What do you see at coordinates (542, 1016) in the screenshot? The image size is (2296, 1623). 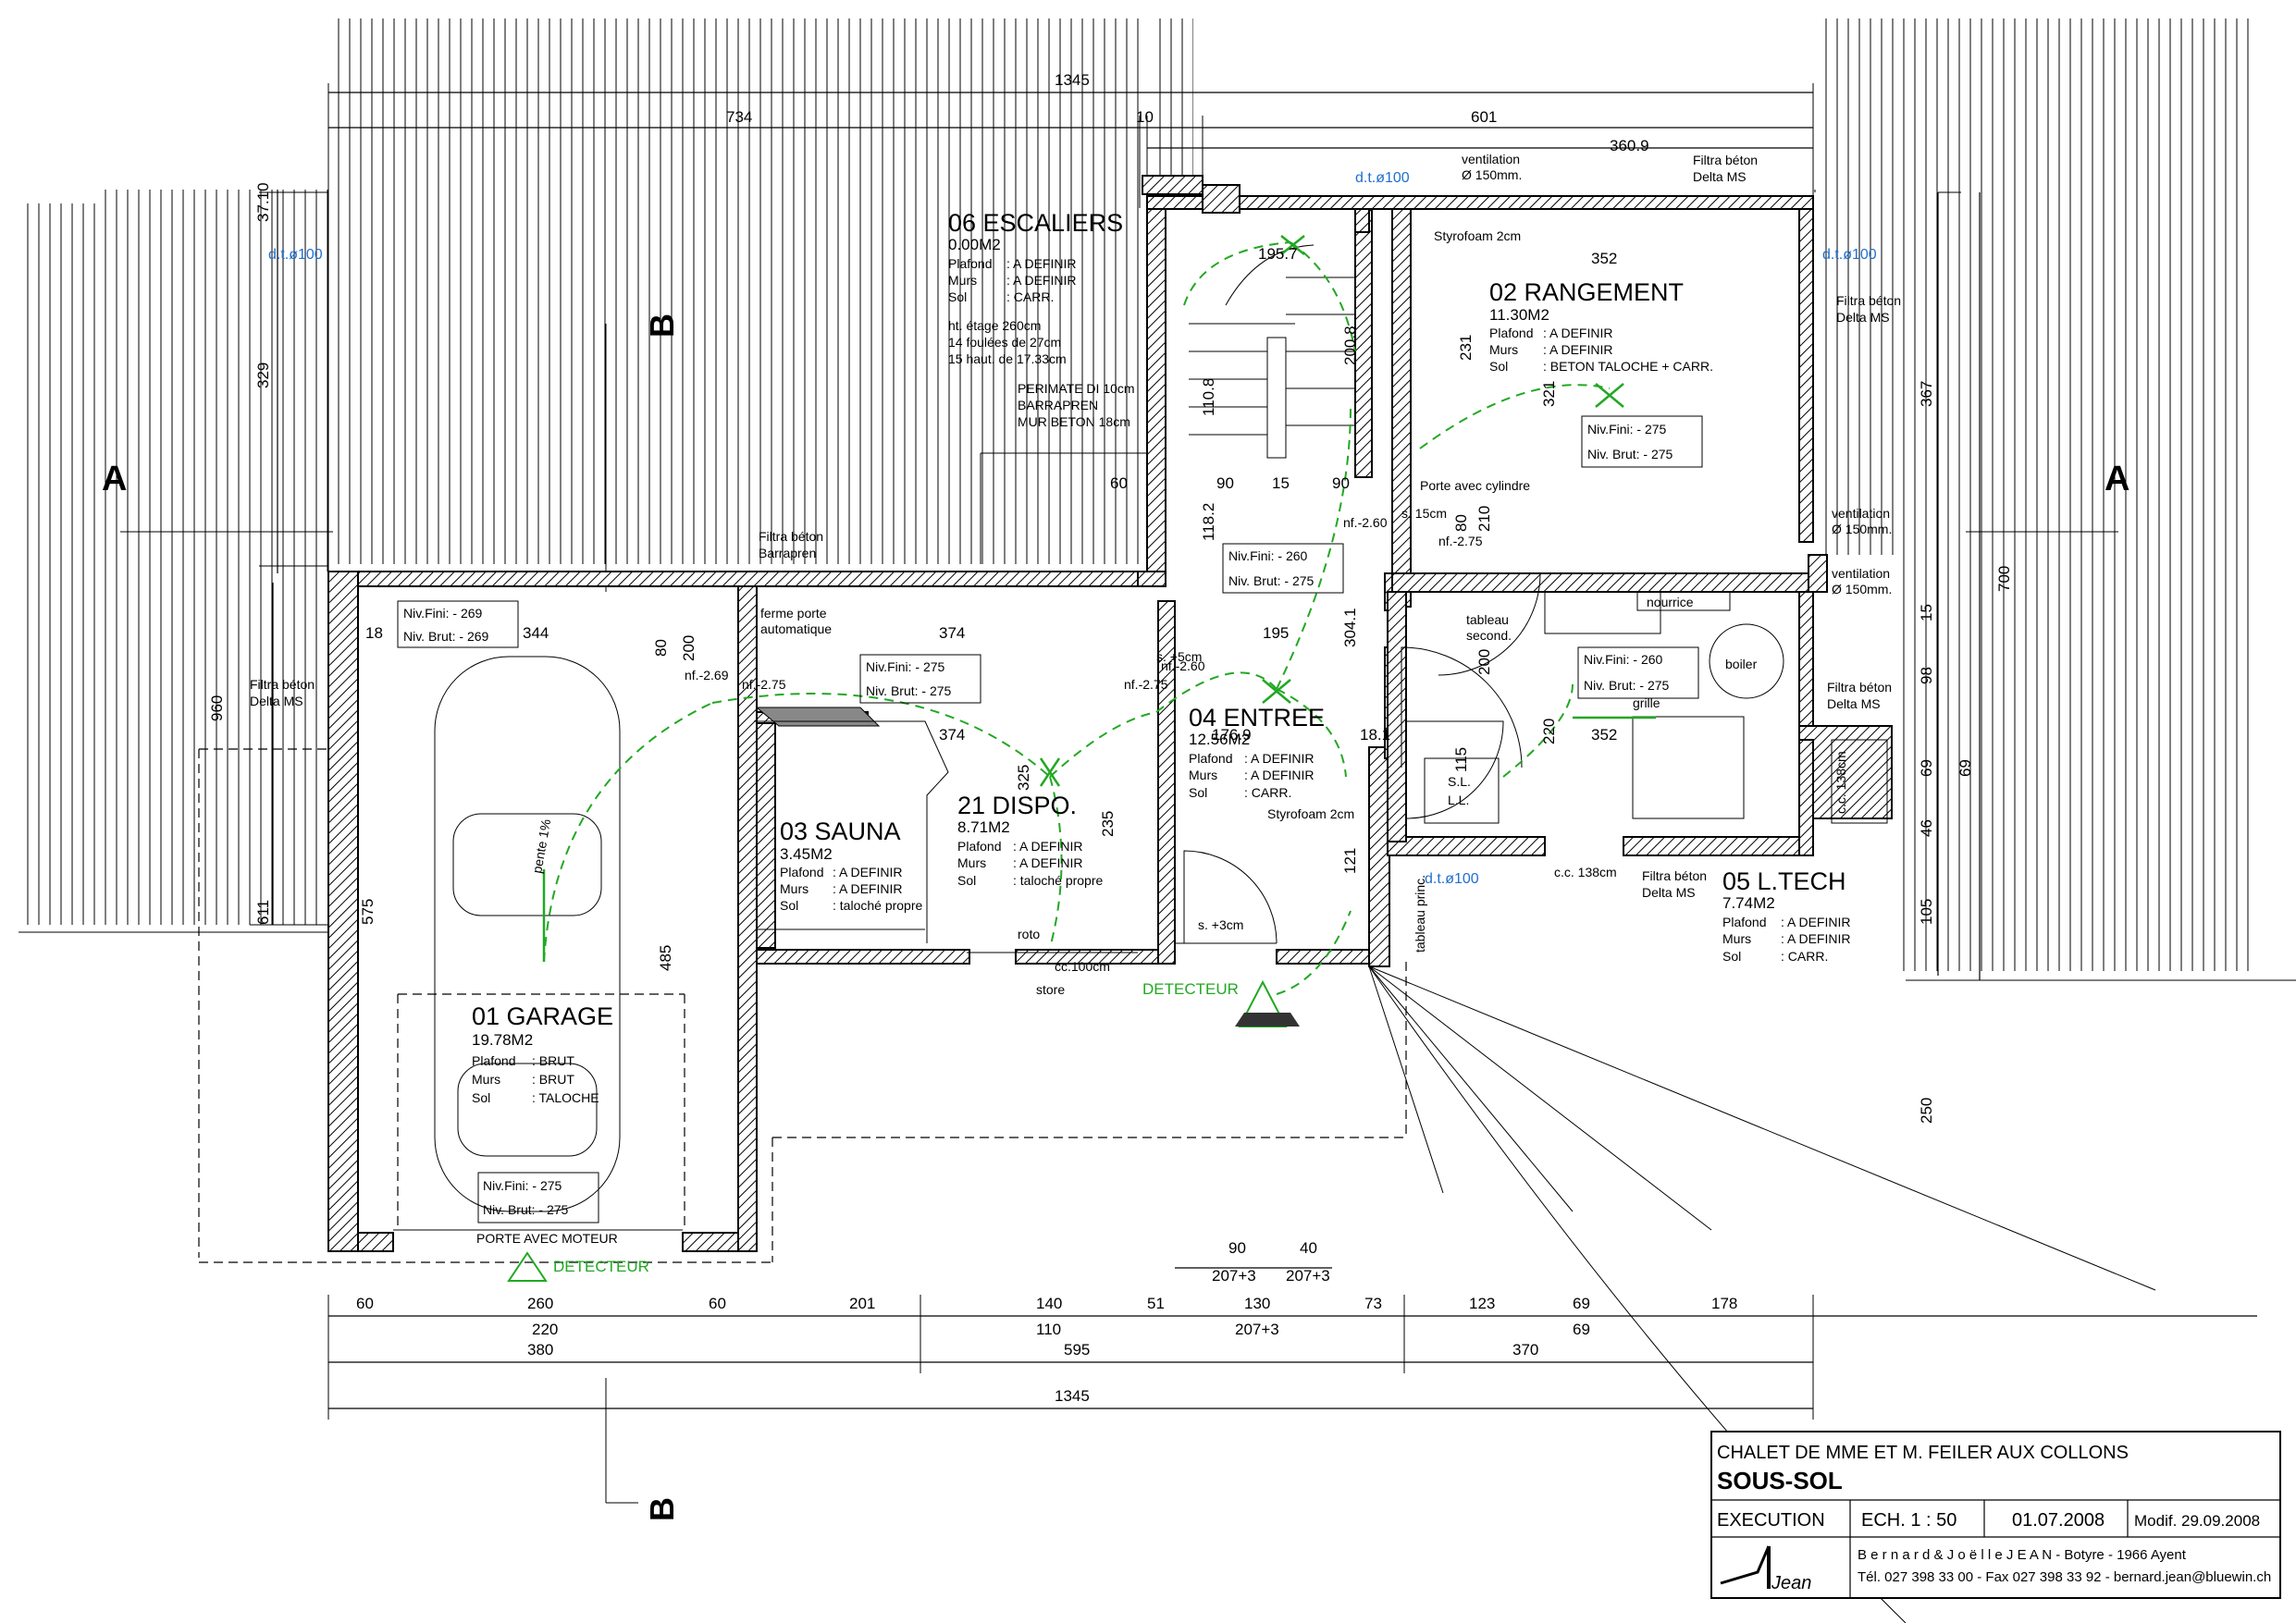 I see `room-title: 01 GARAGE` at bounding box center [542, 1016].